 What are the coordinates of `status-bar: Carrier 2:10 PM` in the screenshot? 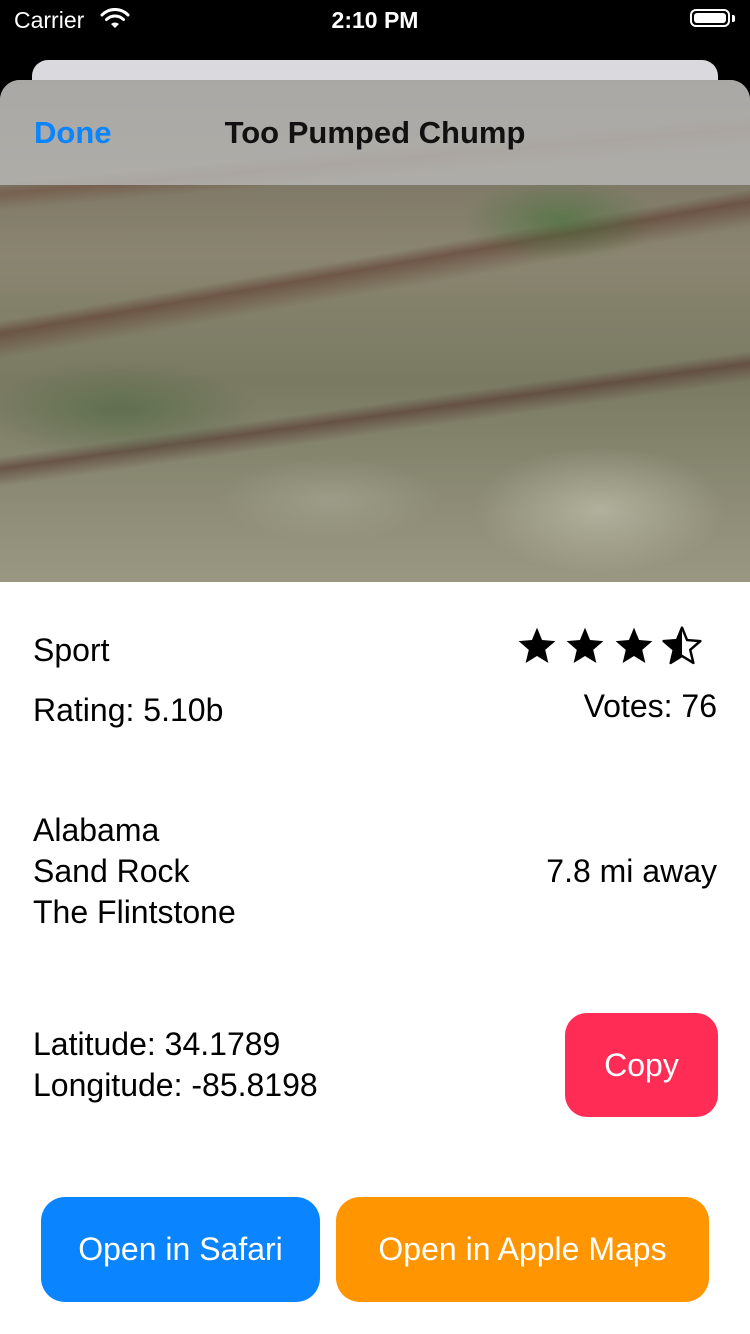 It's located at (375, 20).